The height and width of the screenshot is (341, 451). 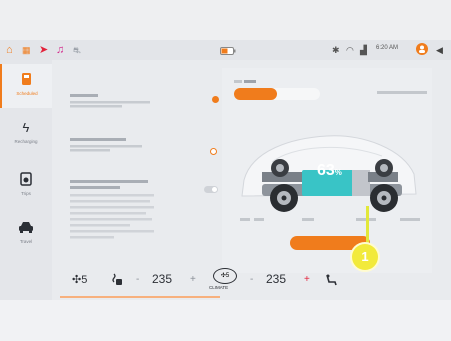 What do you see at coordinates (219, 287) in the screenshot?
I see `climate-label: CLIMATE` at bounding box center [219, 287].